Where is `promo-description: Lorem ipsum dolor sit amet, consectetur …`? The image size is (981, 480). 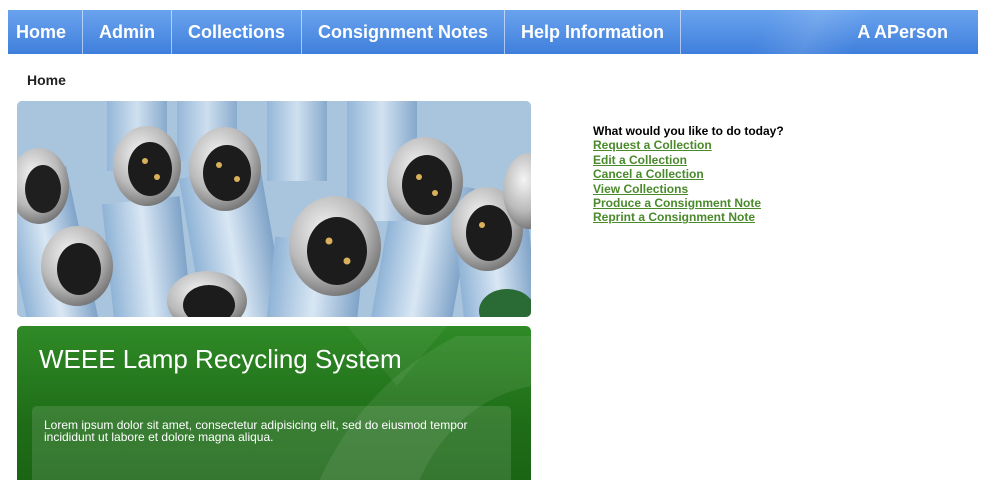 promo-description: Lorem ipsum dolor sit amet, consectetur … is located at coordinates (256, 431).